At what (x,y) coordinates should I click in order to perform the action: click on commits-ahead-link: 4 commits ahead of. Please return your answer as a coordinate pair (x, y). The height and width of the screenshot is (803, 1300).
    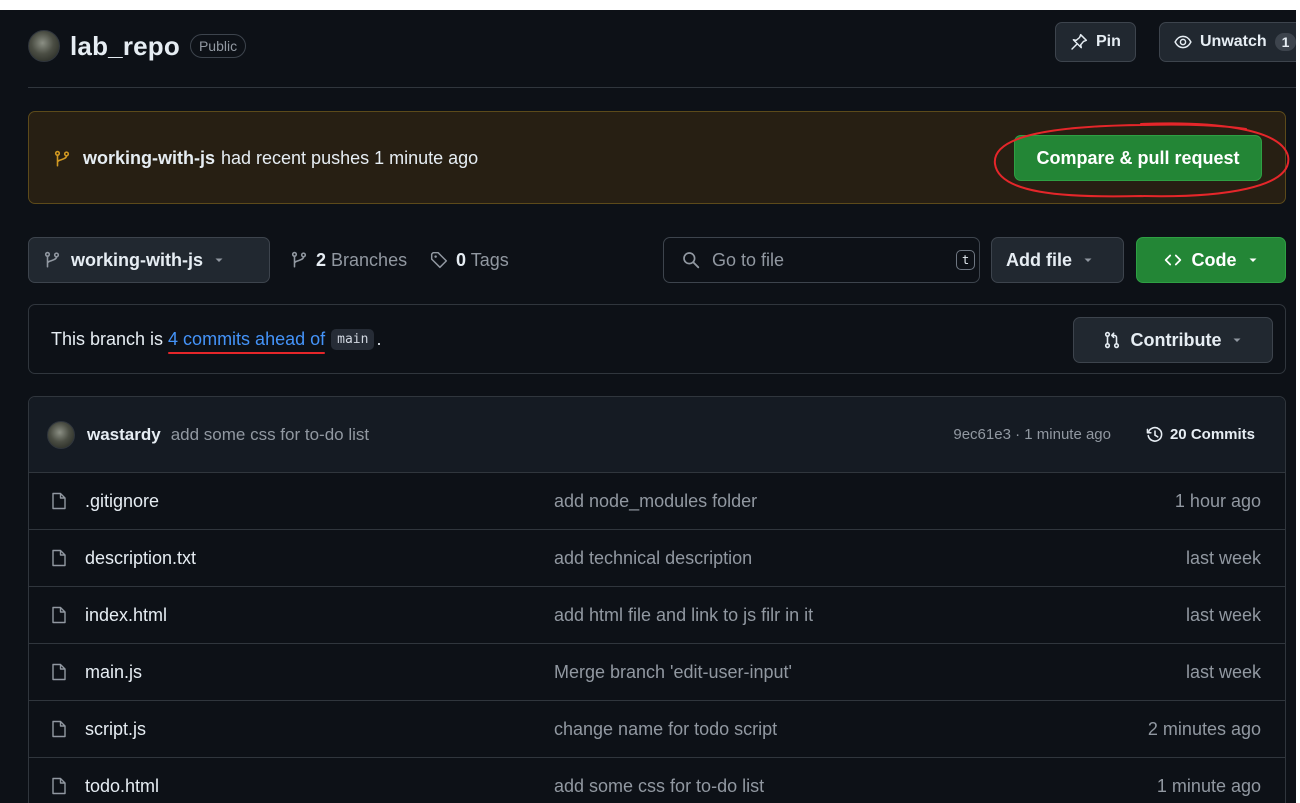
    Looking at the image, I should click on (247, 341).